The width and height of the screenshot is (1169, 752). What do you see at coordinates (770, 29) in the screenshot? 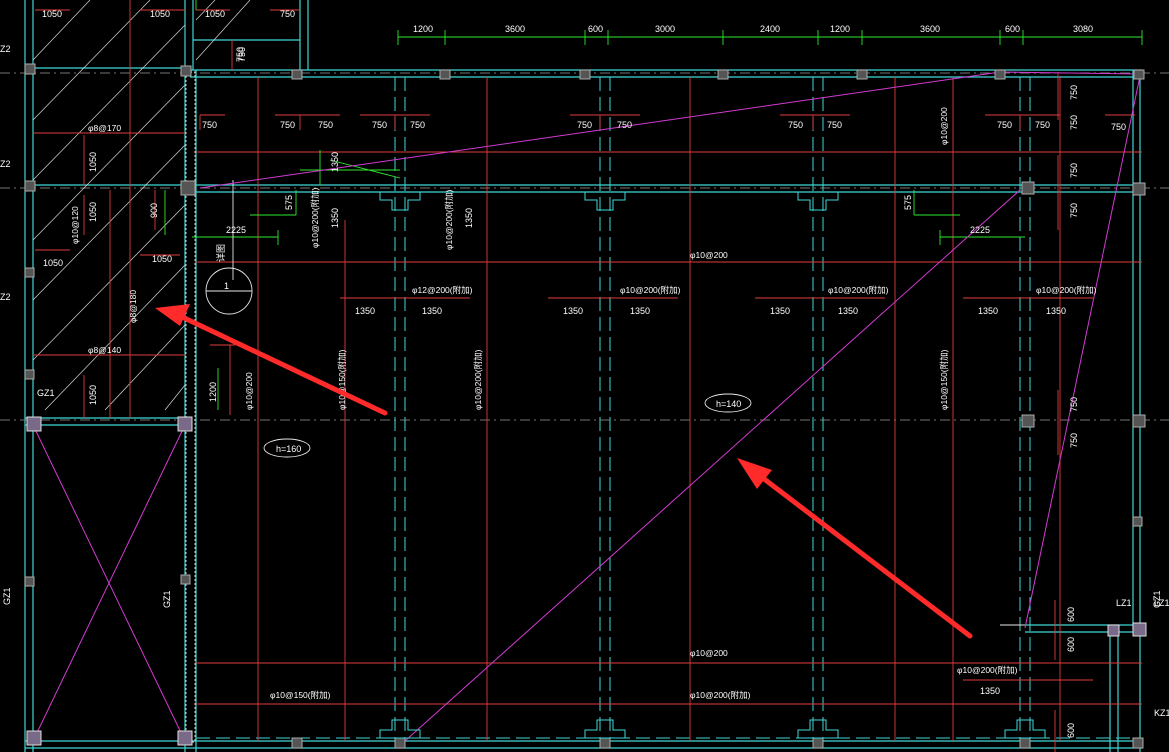
I see `dim-label: 2400` at bounding box center [770, 29].